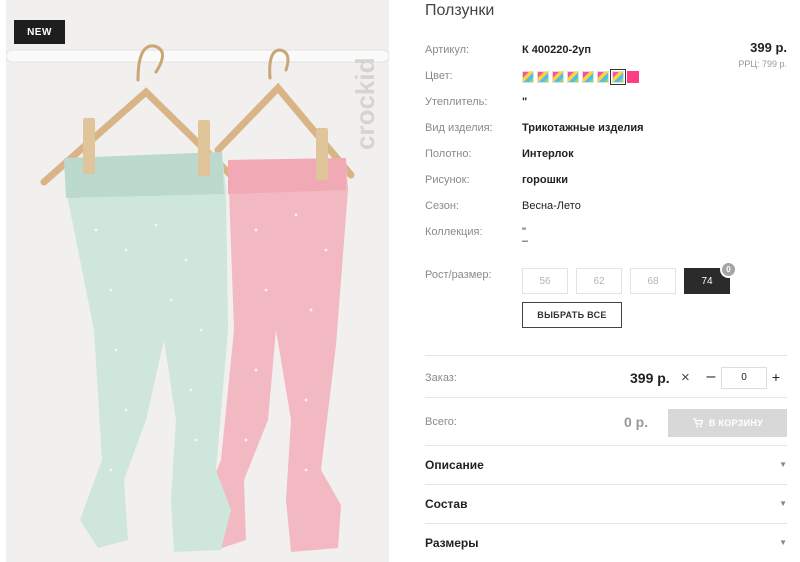  Describe the element at coordinates (636, 422) in the screenshot. I see `total-value: 0 р.` at that location.